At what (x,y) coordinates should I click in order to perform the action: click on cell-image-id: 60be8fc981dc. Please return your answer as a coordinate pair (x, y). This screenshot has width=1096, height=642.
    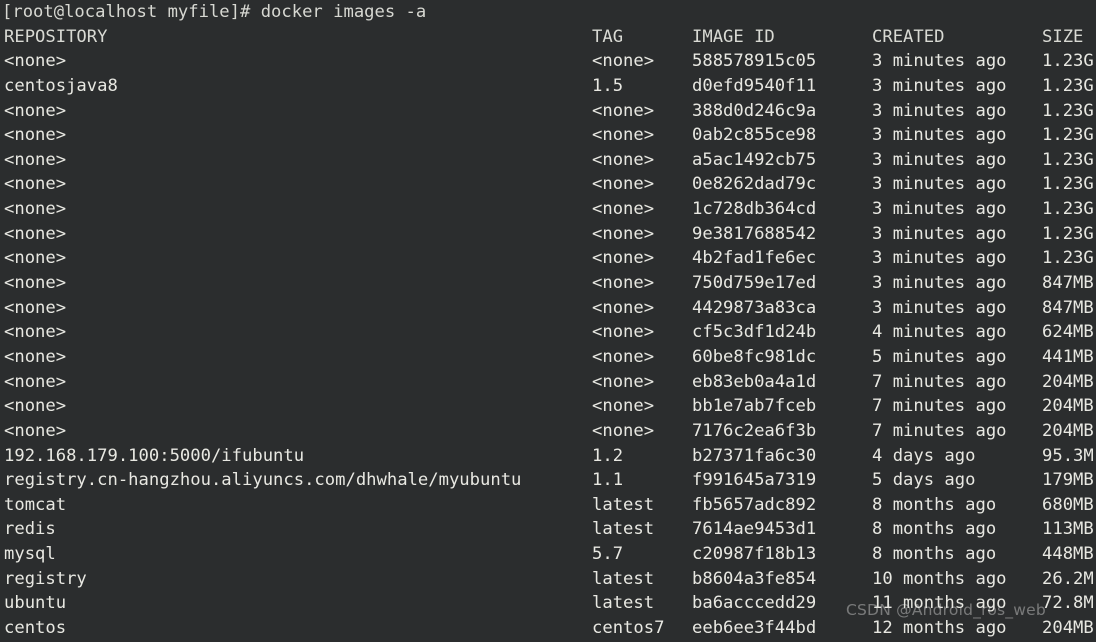
    Looking at the image, I should click on (754, 356).